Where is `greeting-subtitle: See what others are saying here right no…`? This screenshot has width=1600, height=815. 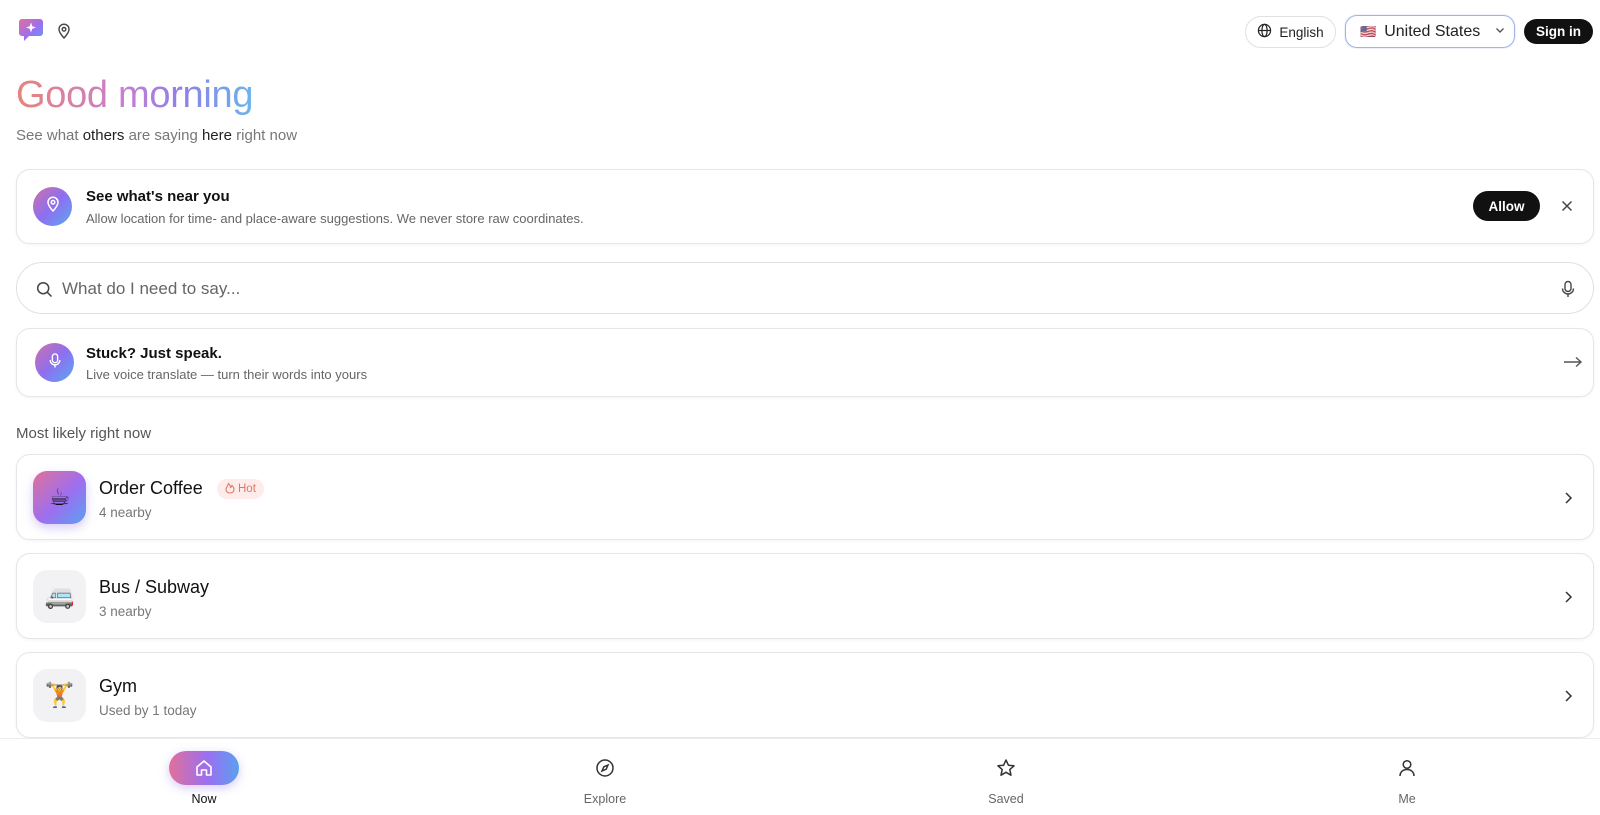
greeting-subtitle: See what others are saying here right no… is located at coordinates (156, 135).